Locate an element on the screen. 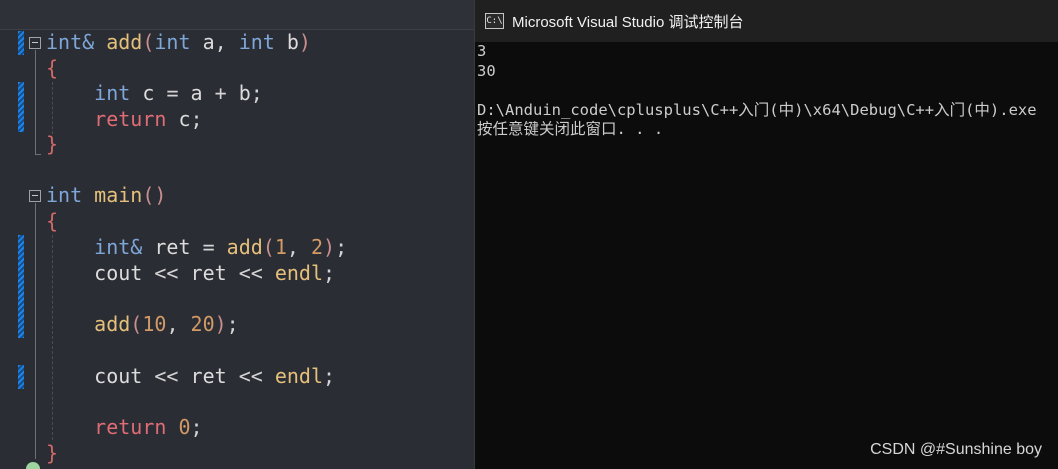  code-line-return: return c; is located at coordinates (124, 119).